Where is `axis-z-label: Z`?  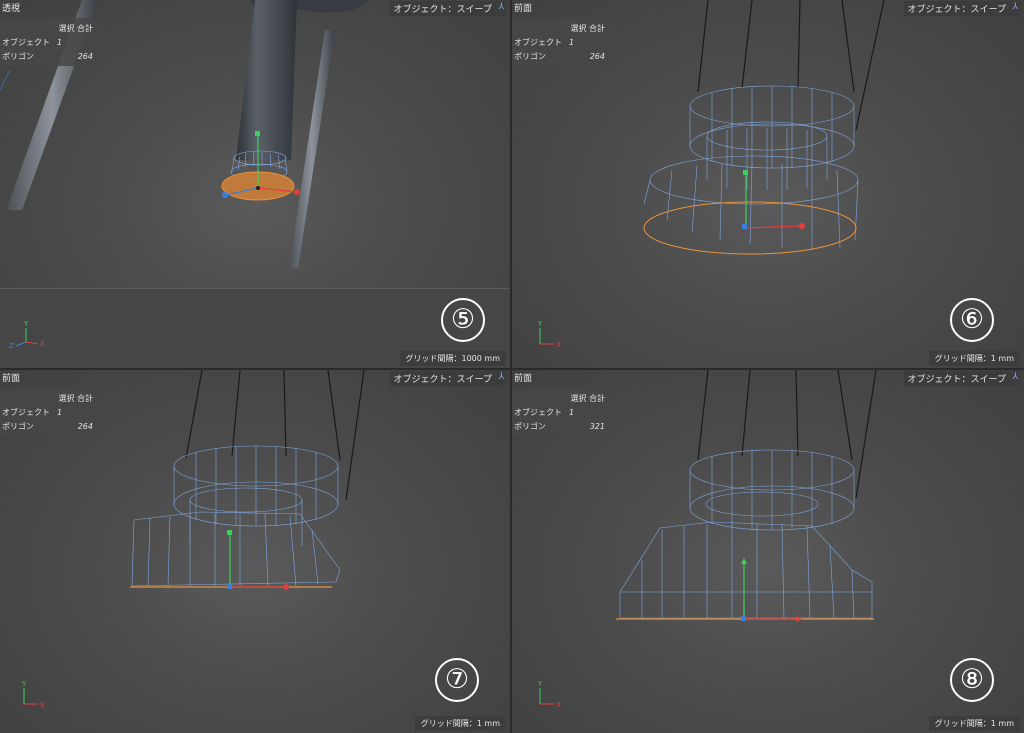
axis-z-label: Z is located at coordinates (11, 346).